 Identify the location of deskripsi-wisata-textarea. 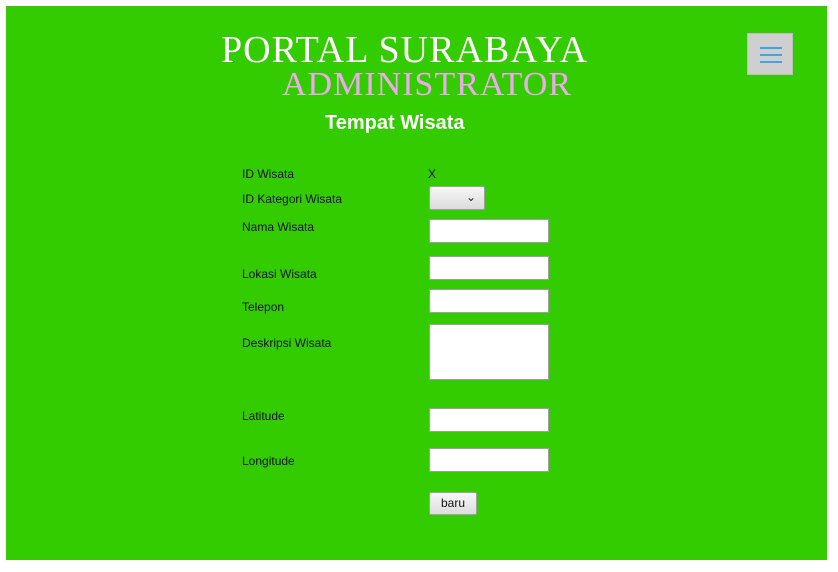
(489, 352).